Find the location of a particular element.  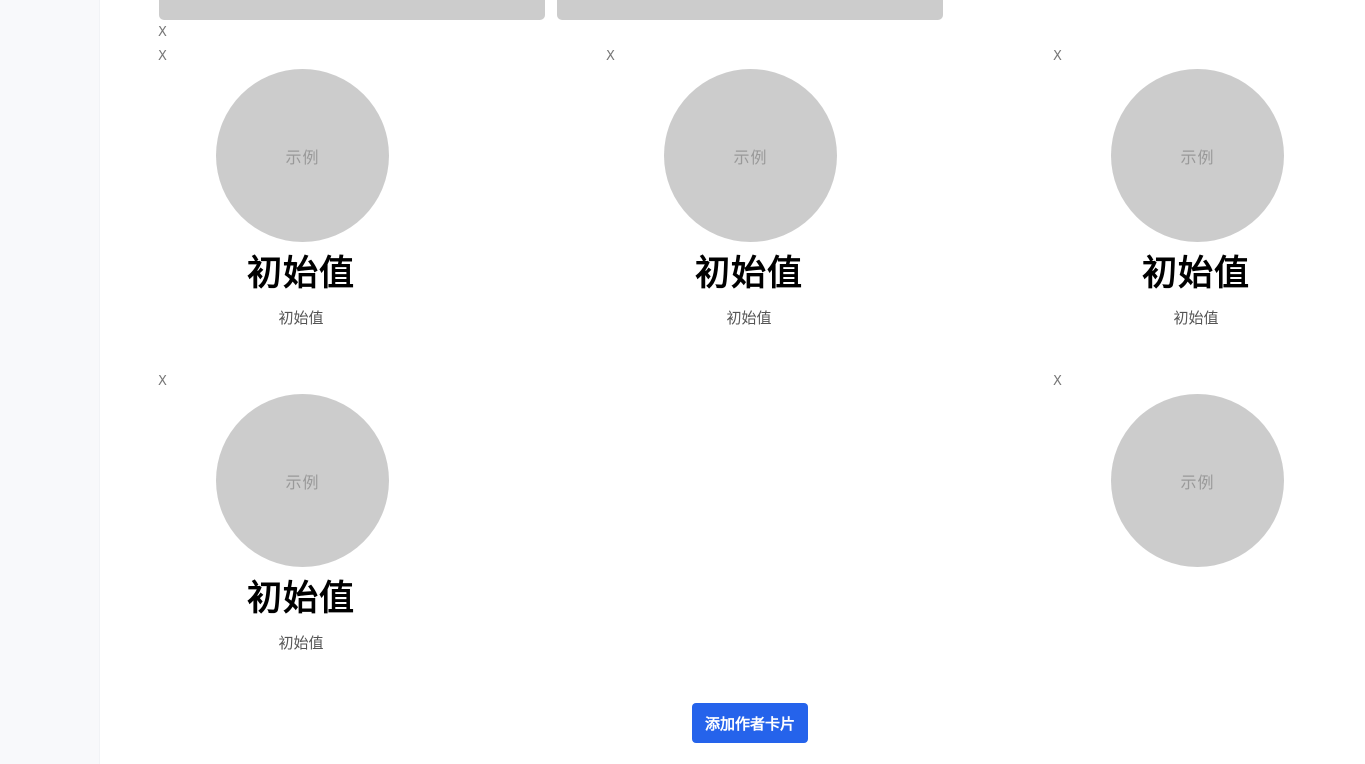

sidebar is located at coordinates (50, 382).